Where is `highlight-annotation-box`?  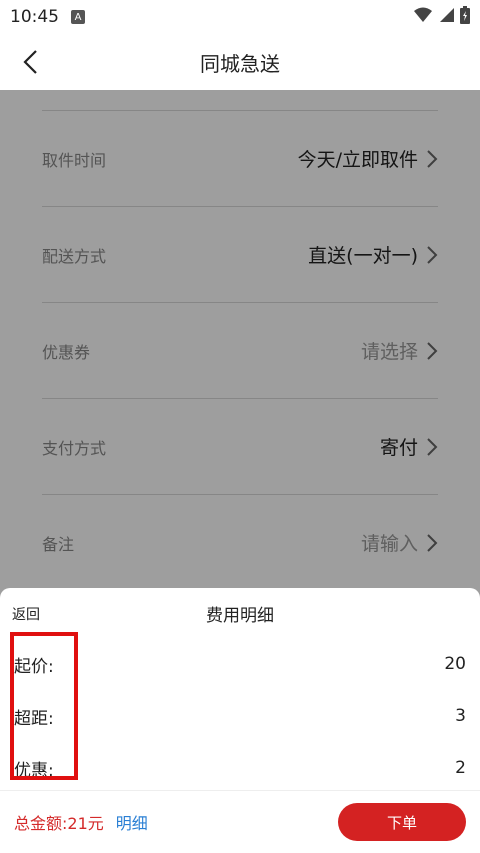
highlight-annotation-box is located at coordinates (44, 706).